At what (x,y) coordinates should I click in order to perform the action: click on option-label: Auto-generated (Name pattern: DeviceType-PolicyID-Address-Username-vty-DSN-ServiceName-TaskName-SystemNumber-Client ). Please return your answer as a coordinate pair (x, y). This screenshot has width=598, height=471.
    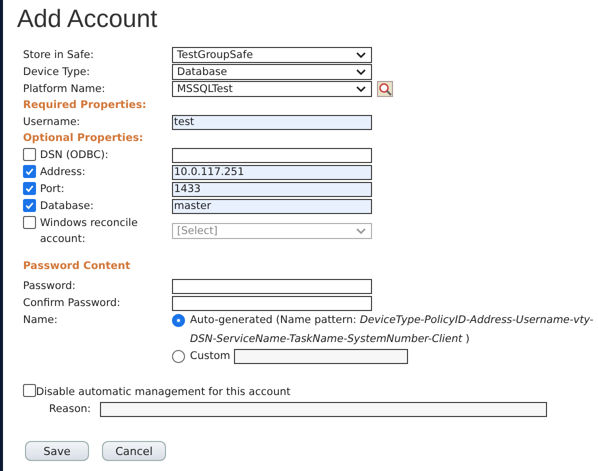
    Looking at the image, I should click on (392, 330).